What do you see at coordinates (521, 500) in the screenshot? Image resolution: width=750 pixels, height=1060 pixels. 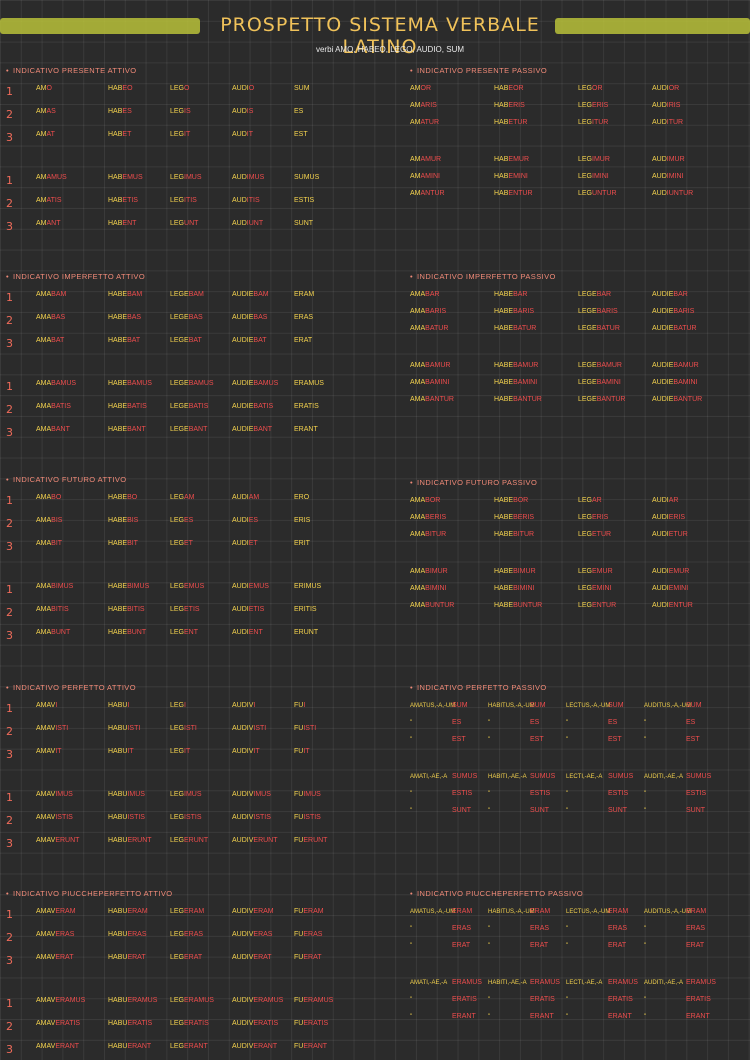 I see `verb-ending: BOR` at bounding box center [521, 500].